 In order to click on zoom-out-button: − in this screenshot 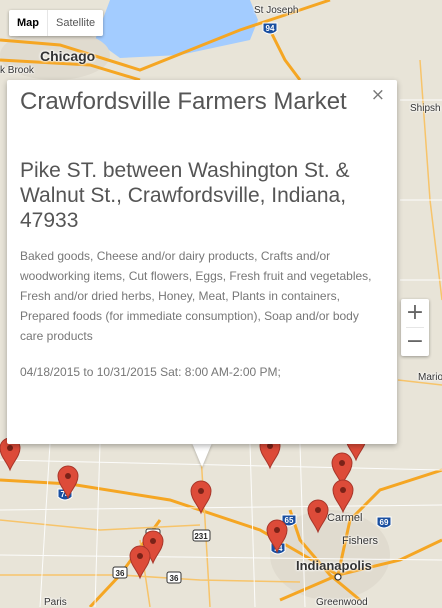, I will do `click(415, 342)`.